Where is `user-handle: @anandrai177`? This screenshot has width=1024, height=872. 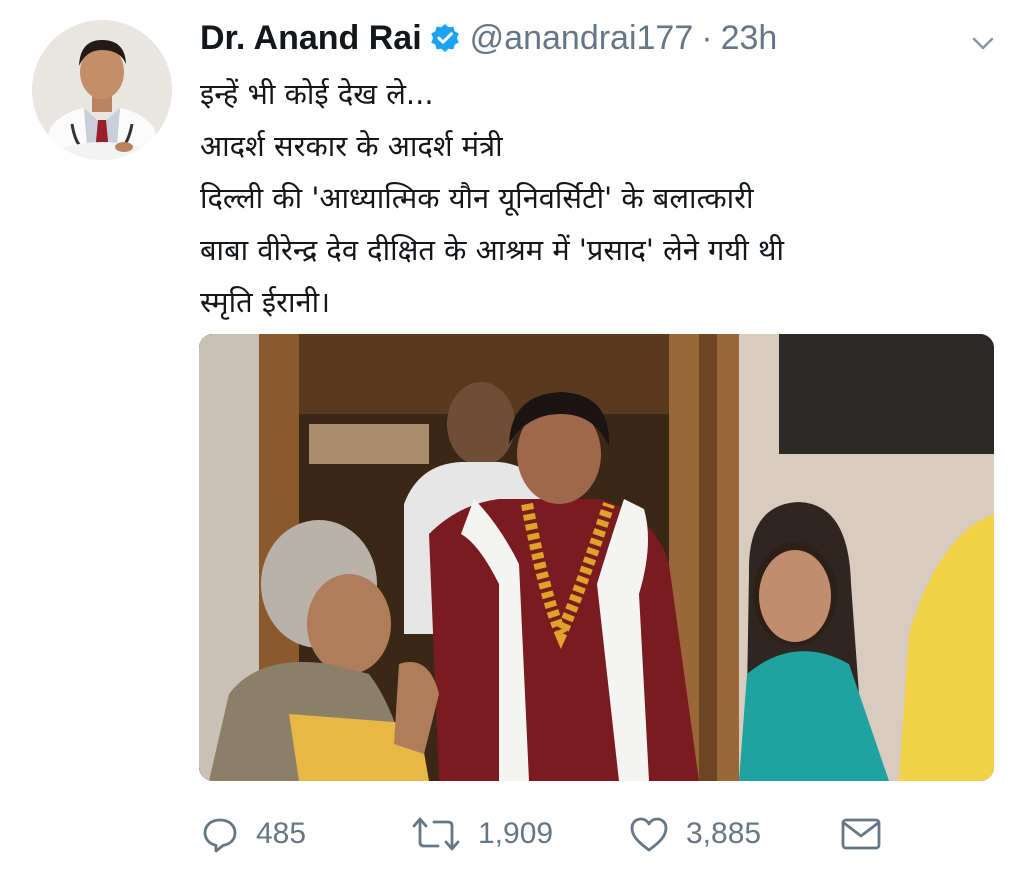 user-handle: @anandrai177 is located at coordinates (582, 38).